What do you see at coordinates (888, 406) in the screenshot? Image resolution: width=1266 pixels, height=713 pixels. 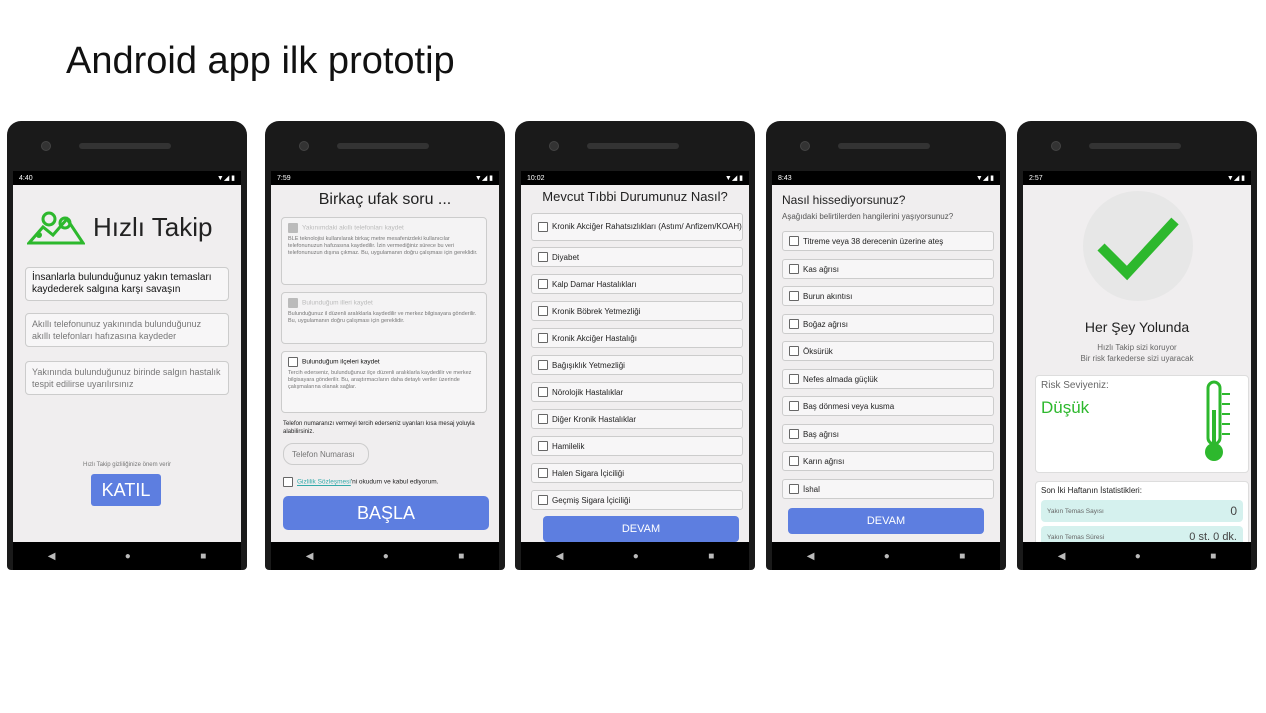 I see `symptom-item: Baş dönmesi veya kusma` at bounding box center [888, 406].